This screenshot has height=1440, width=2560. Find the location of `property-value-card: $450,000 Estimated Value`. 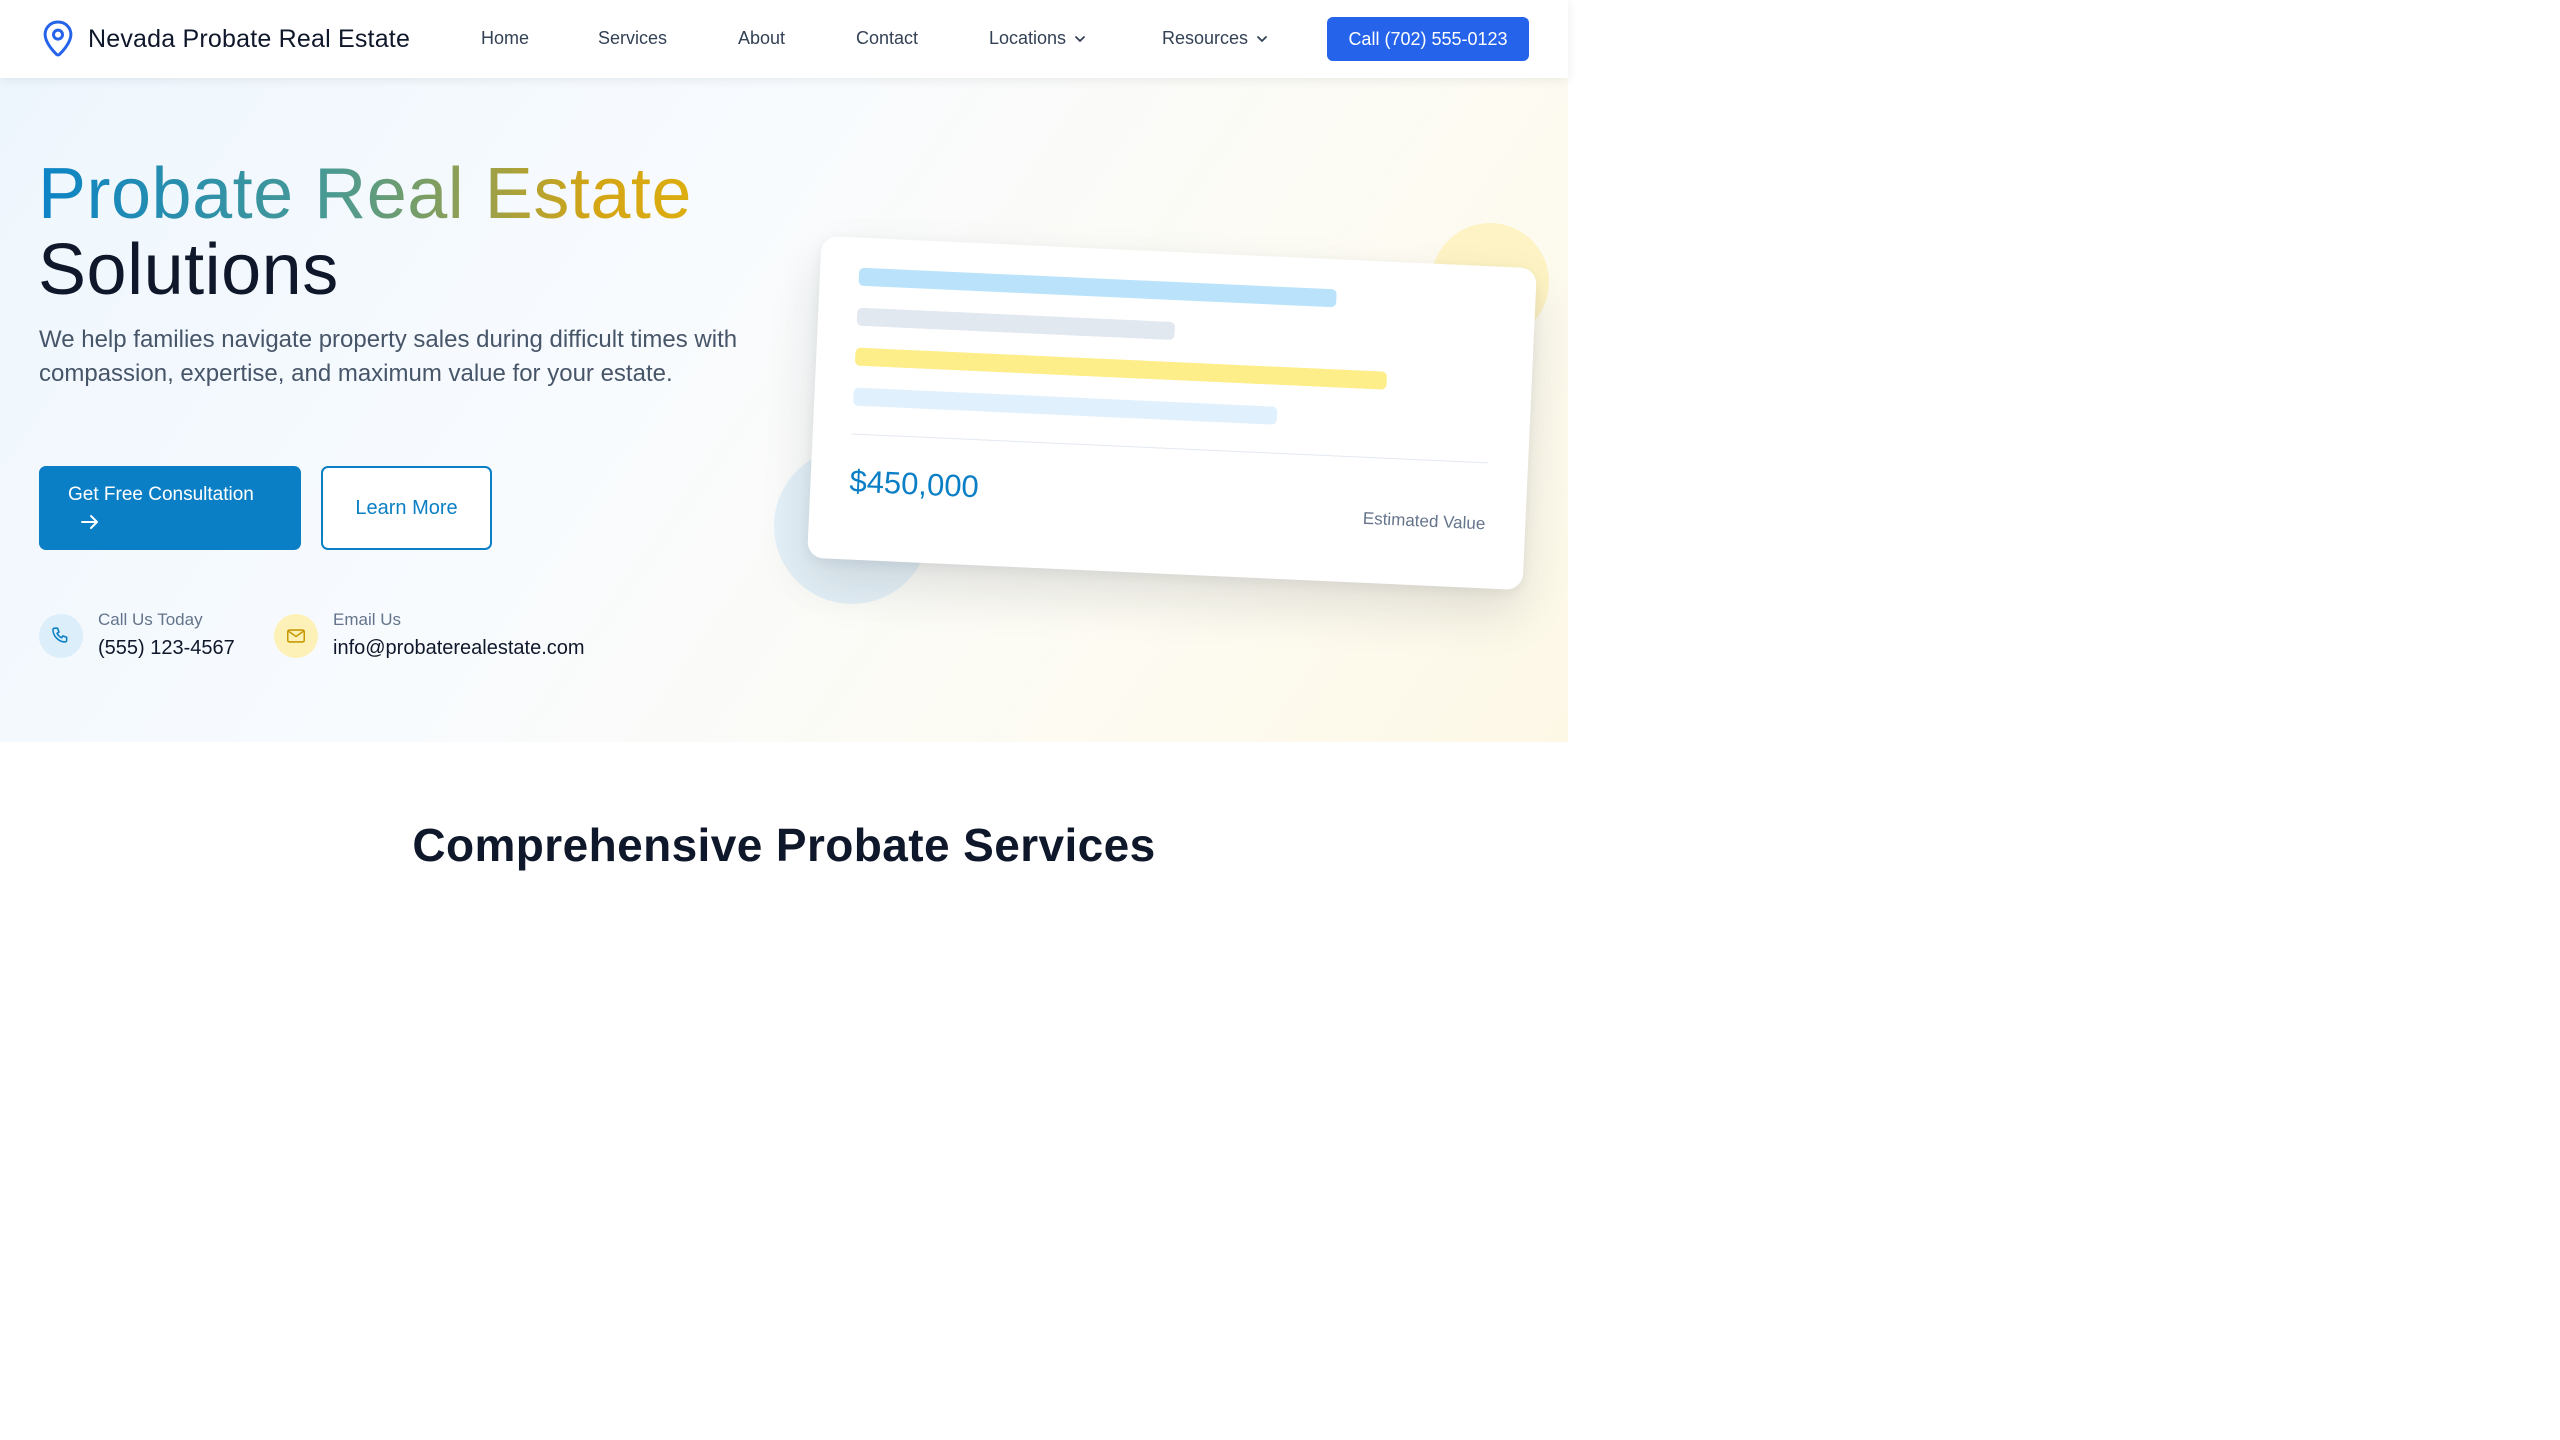

property-value-card: $450,000 Estimated Value is located at coordinates (1172, 413).